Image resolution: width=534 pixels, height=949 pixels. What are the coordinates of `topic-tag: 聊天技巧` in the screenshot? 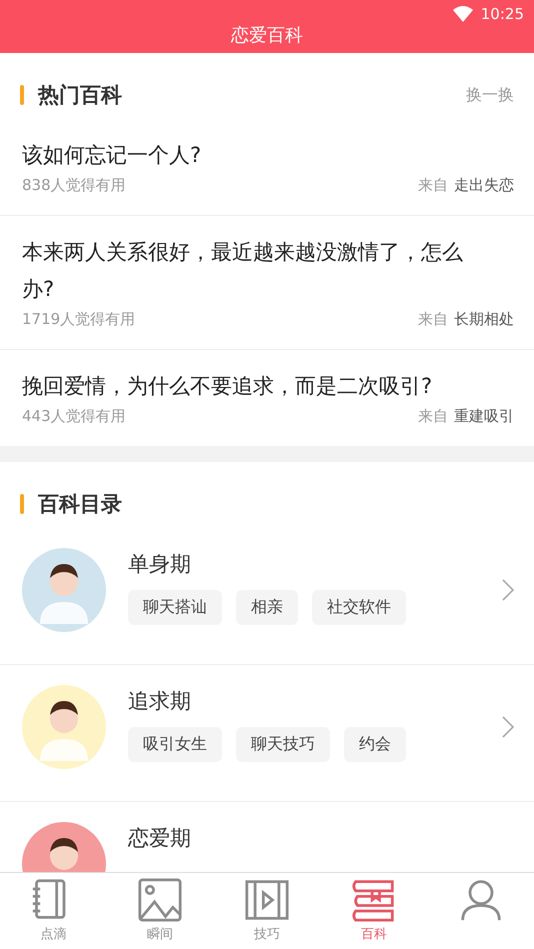 It's located at (283, 744).